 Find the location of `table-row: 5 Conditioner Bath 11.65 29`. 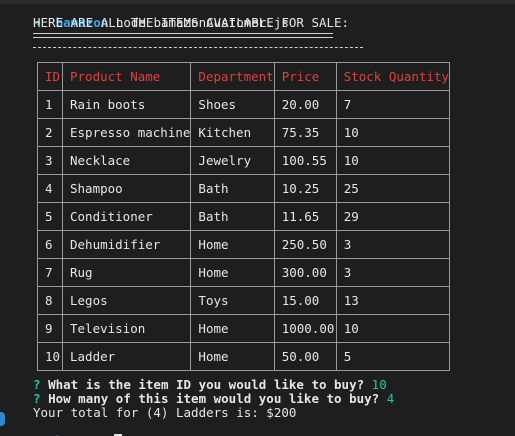

table-row: 5 Conditioner Bath 11.65 29 is located at coordinates (244, 216).